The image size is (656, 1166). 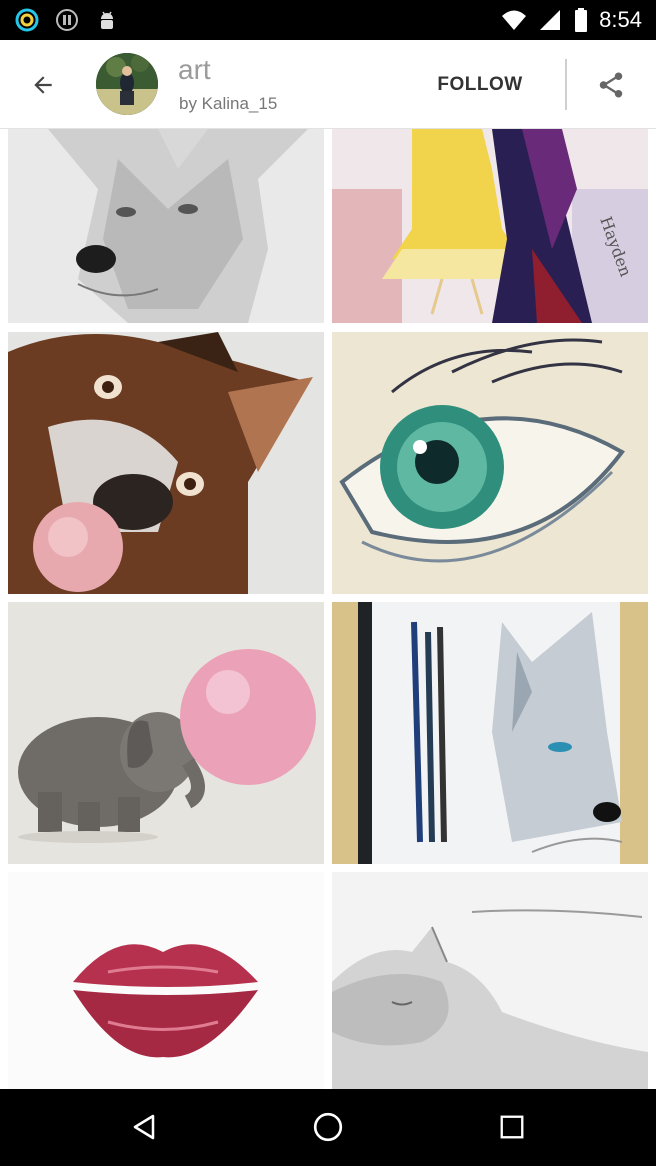 What do you see at coordinates (328, 20) in the screenshot?
I see `status-bar: 8:54` at bounding box center [328, 20].